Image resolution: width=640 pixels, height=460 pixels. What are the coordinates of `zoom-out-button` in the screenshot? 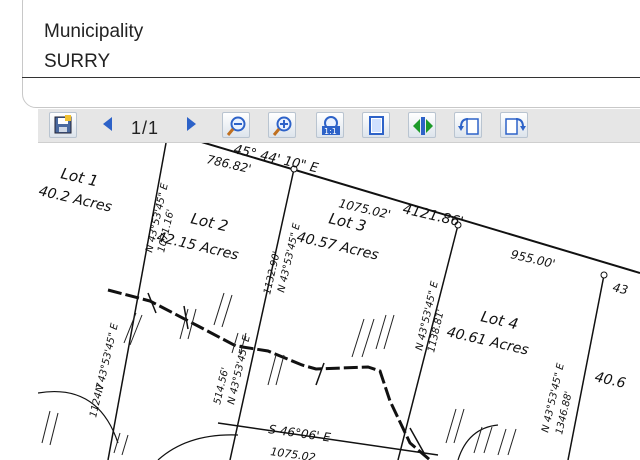 It's located at (236, 125).